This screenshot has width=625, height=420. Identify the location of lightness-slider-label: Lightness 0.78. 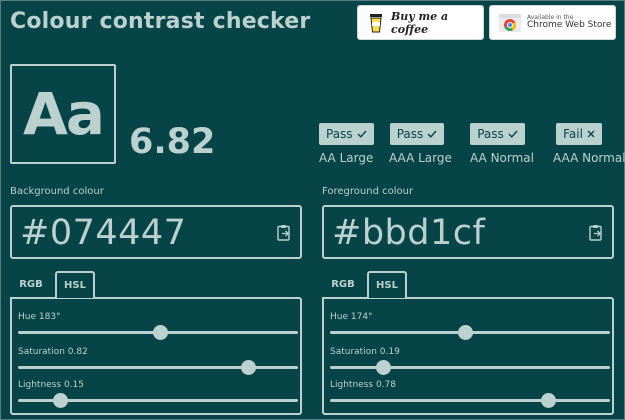
(363, 385).